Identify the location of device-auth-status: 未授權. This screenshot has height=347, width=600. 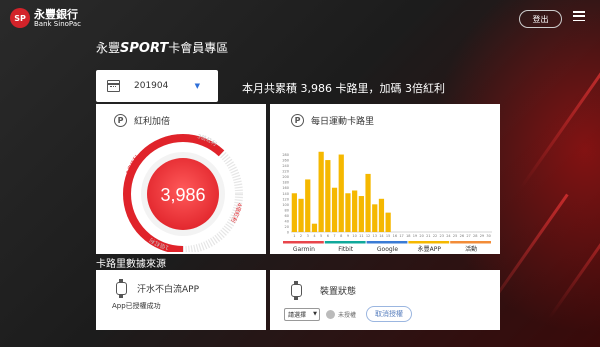
(347, 315).